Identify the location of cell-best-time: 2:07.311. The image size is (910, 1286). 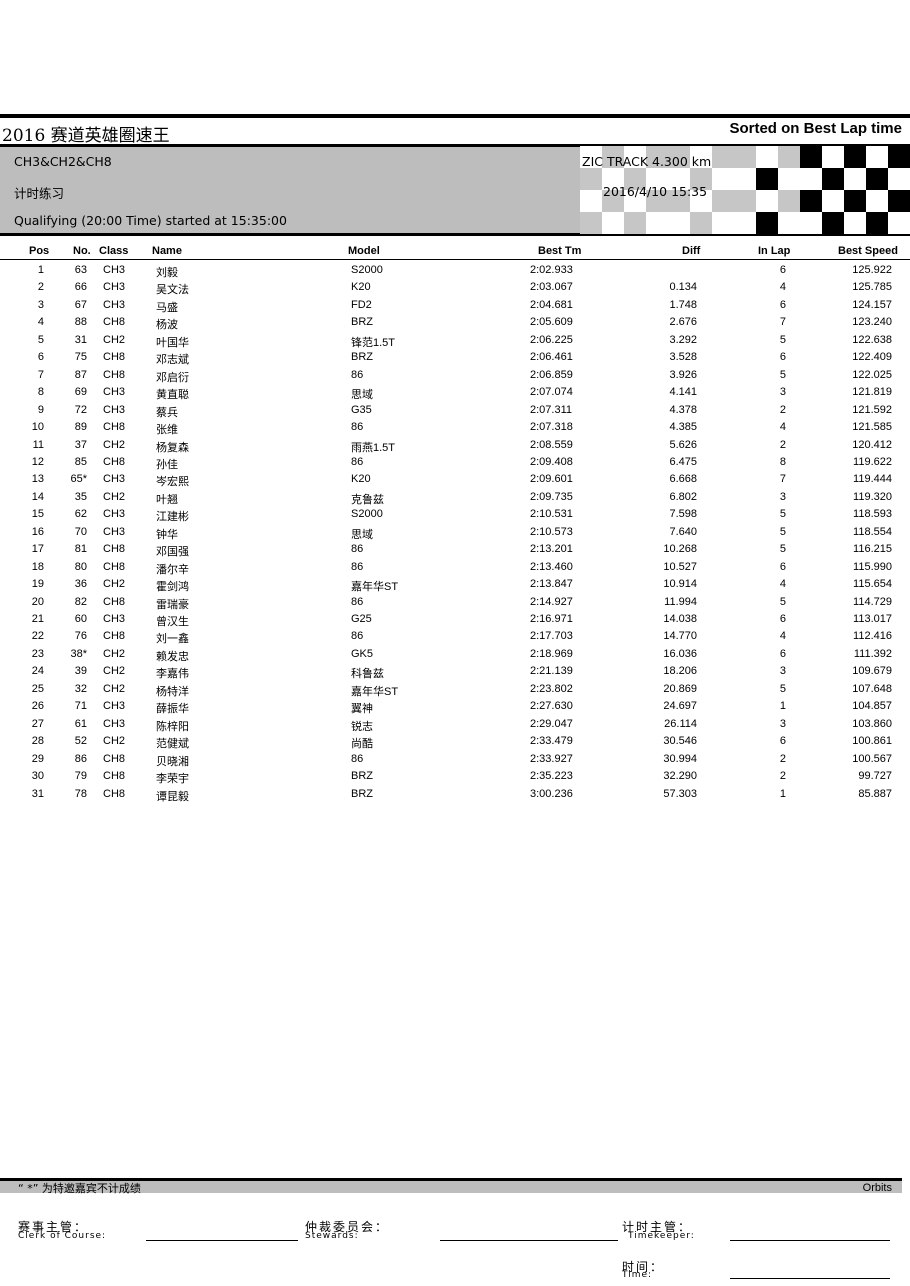
(551, 409).